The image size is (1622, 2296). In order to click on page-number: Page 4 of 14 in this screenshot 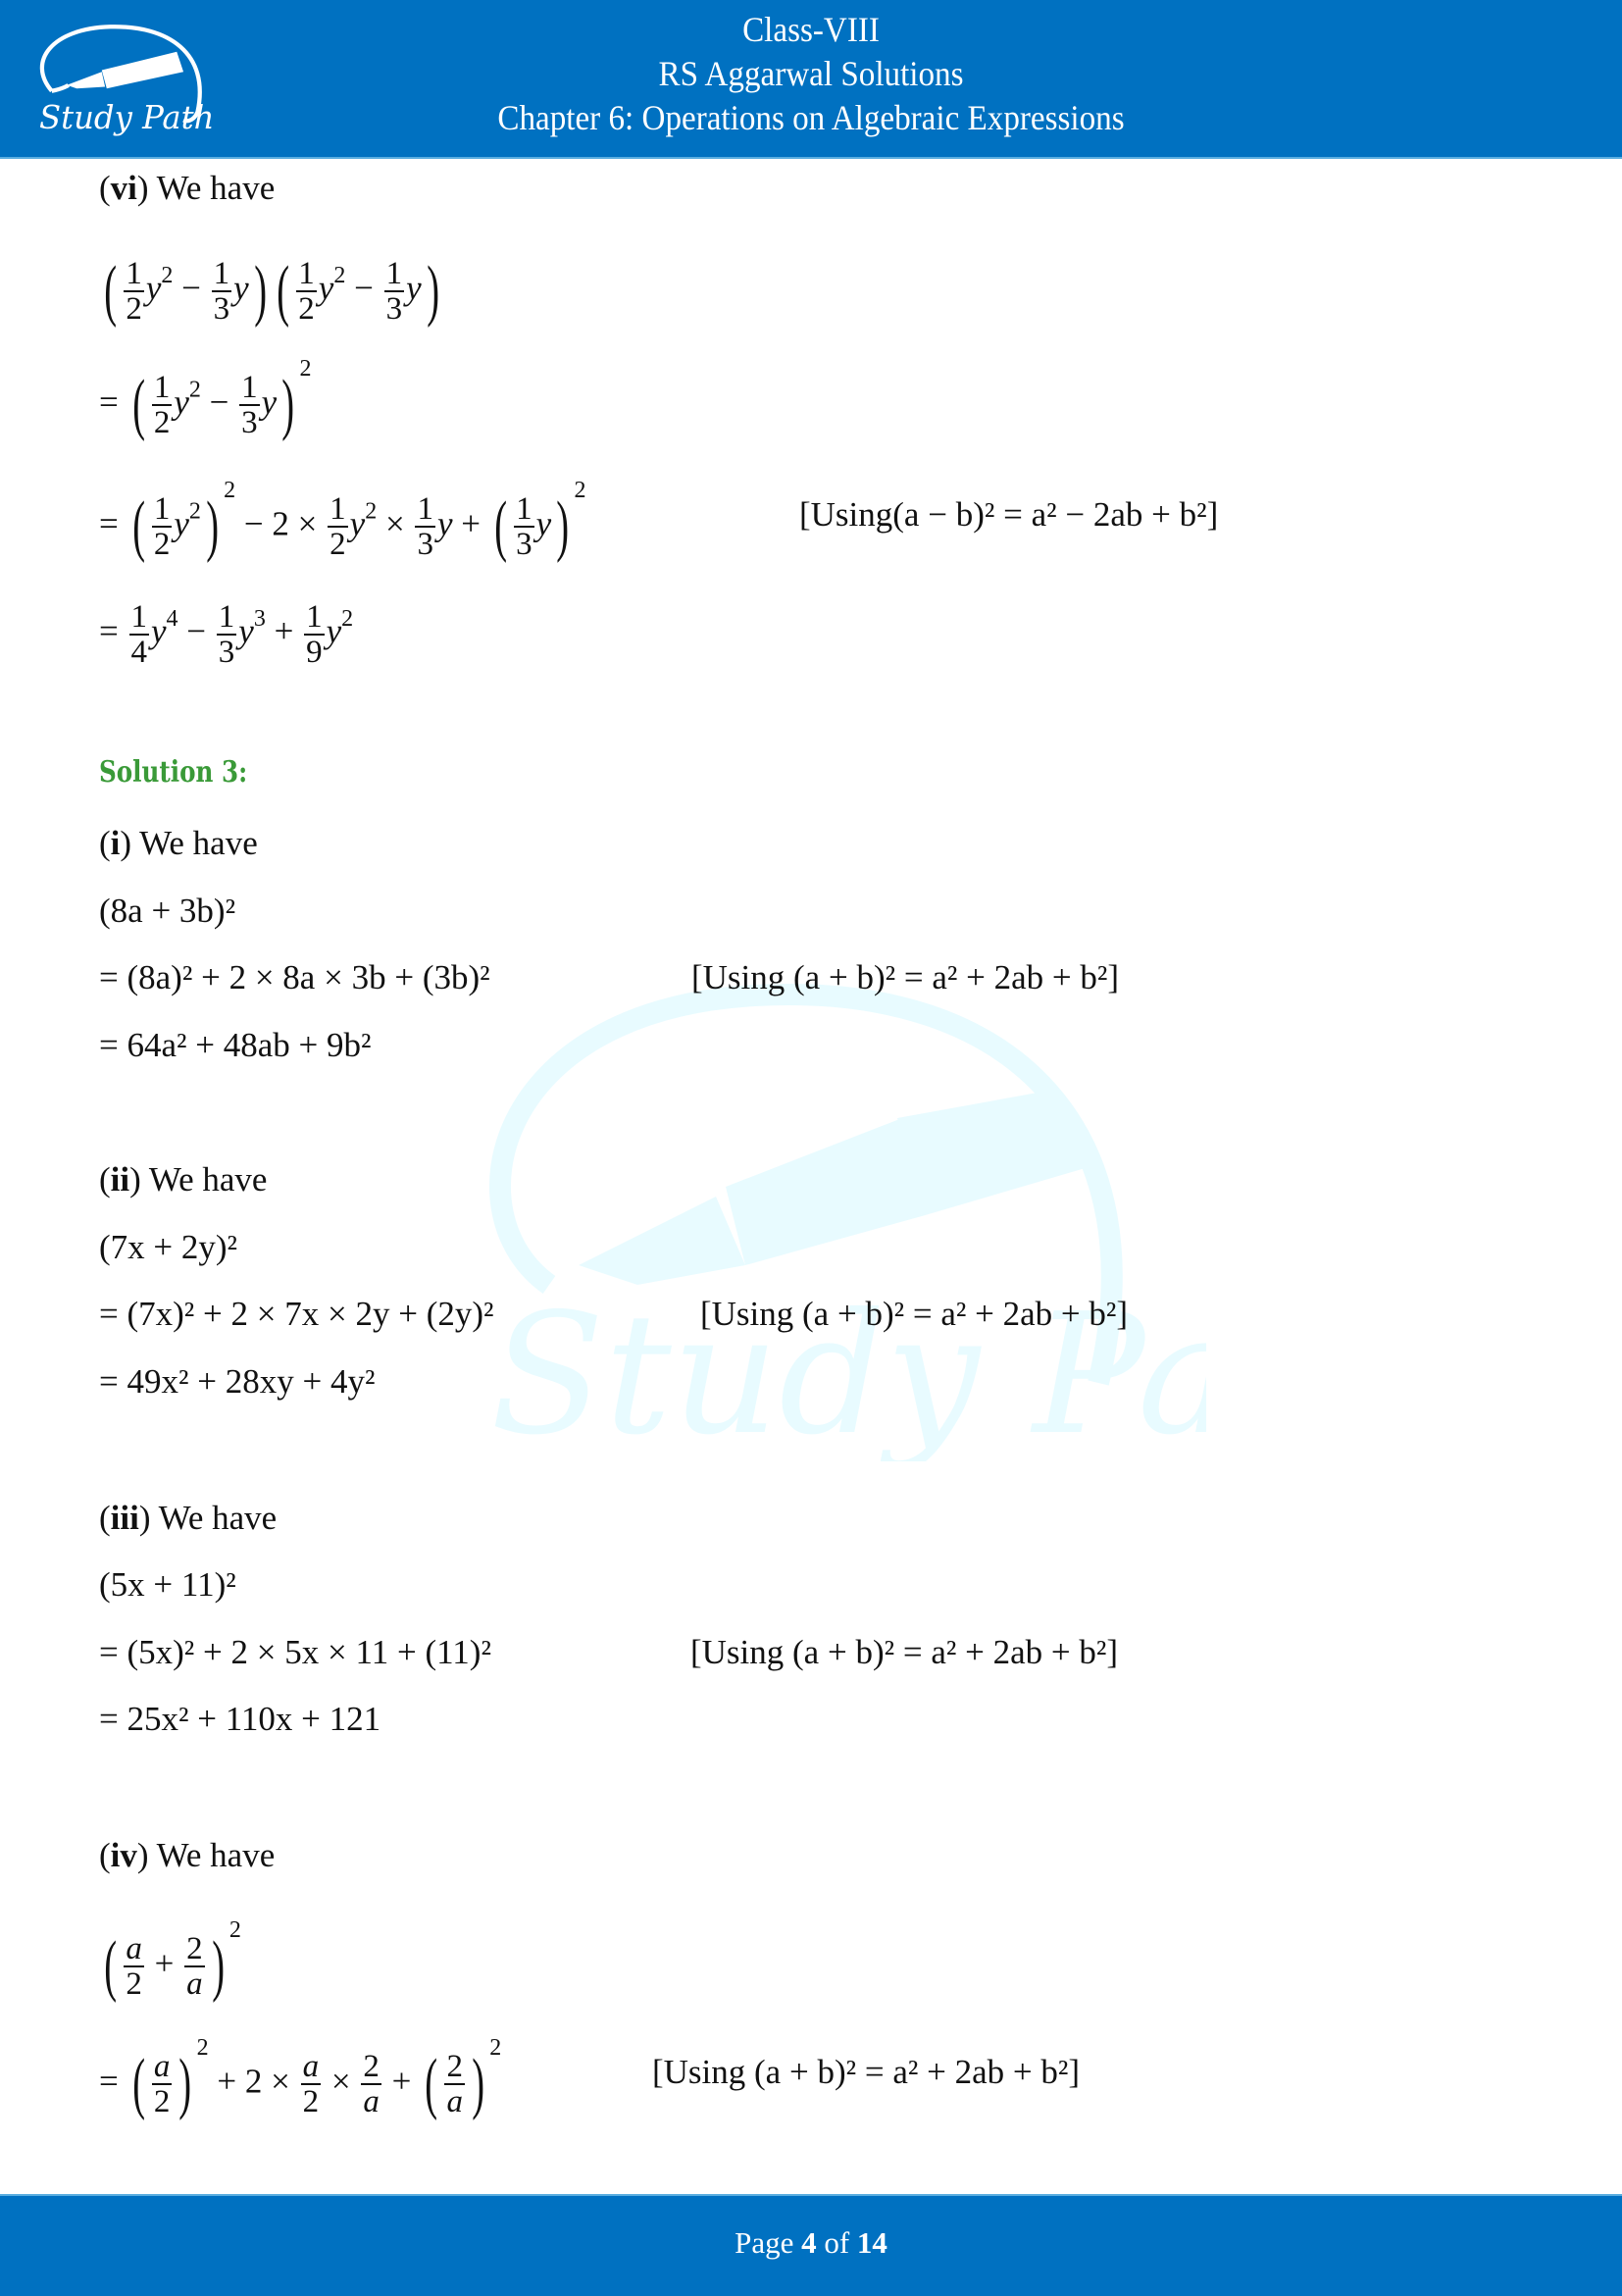, I will do `click(811, 2243)`.